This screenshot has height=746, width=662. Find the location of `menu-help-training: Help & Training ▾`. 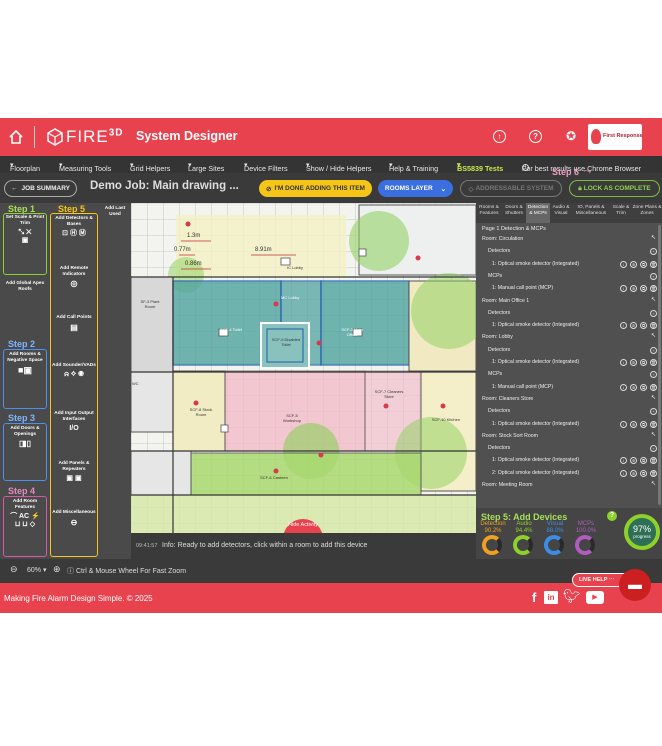

menu-help-training: Help & Training ▾ is located at coordinates (413, 166).